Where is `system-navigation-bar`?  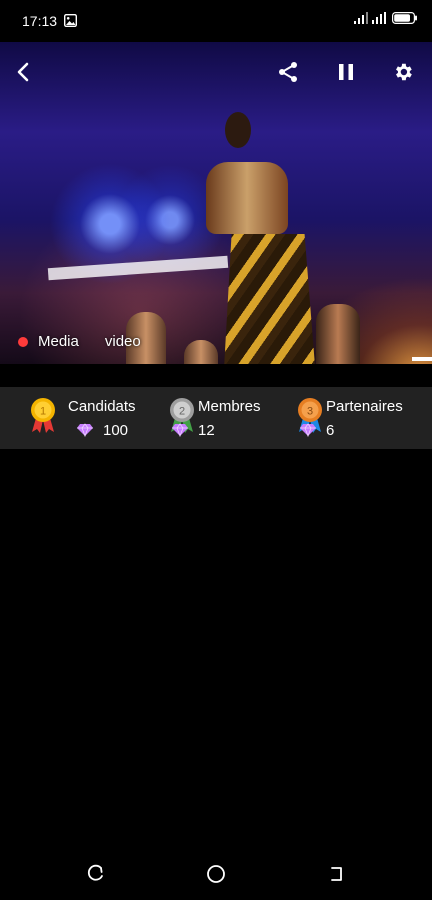 system-navigation-bar is located at coordinates (216, 875).